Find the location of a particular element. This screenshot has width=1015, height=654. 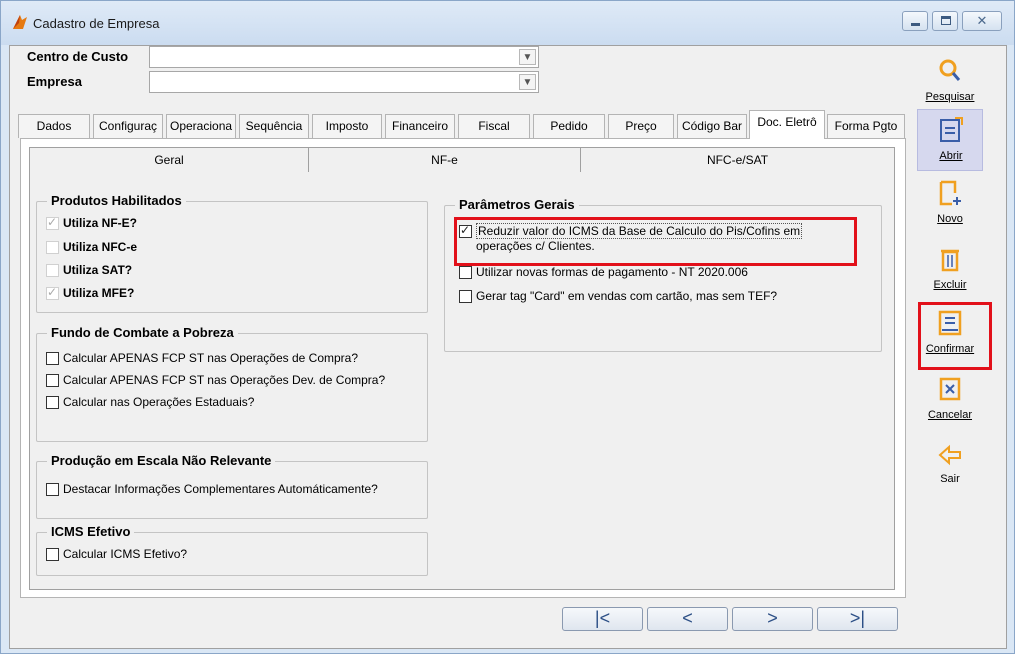

close-icon: ✕ is located at coordinates (982, 20).